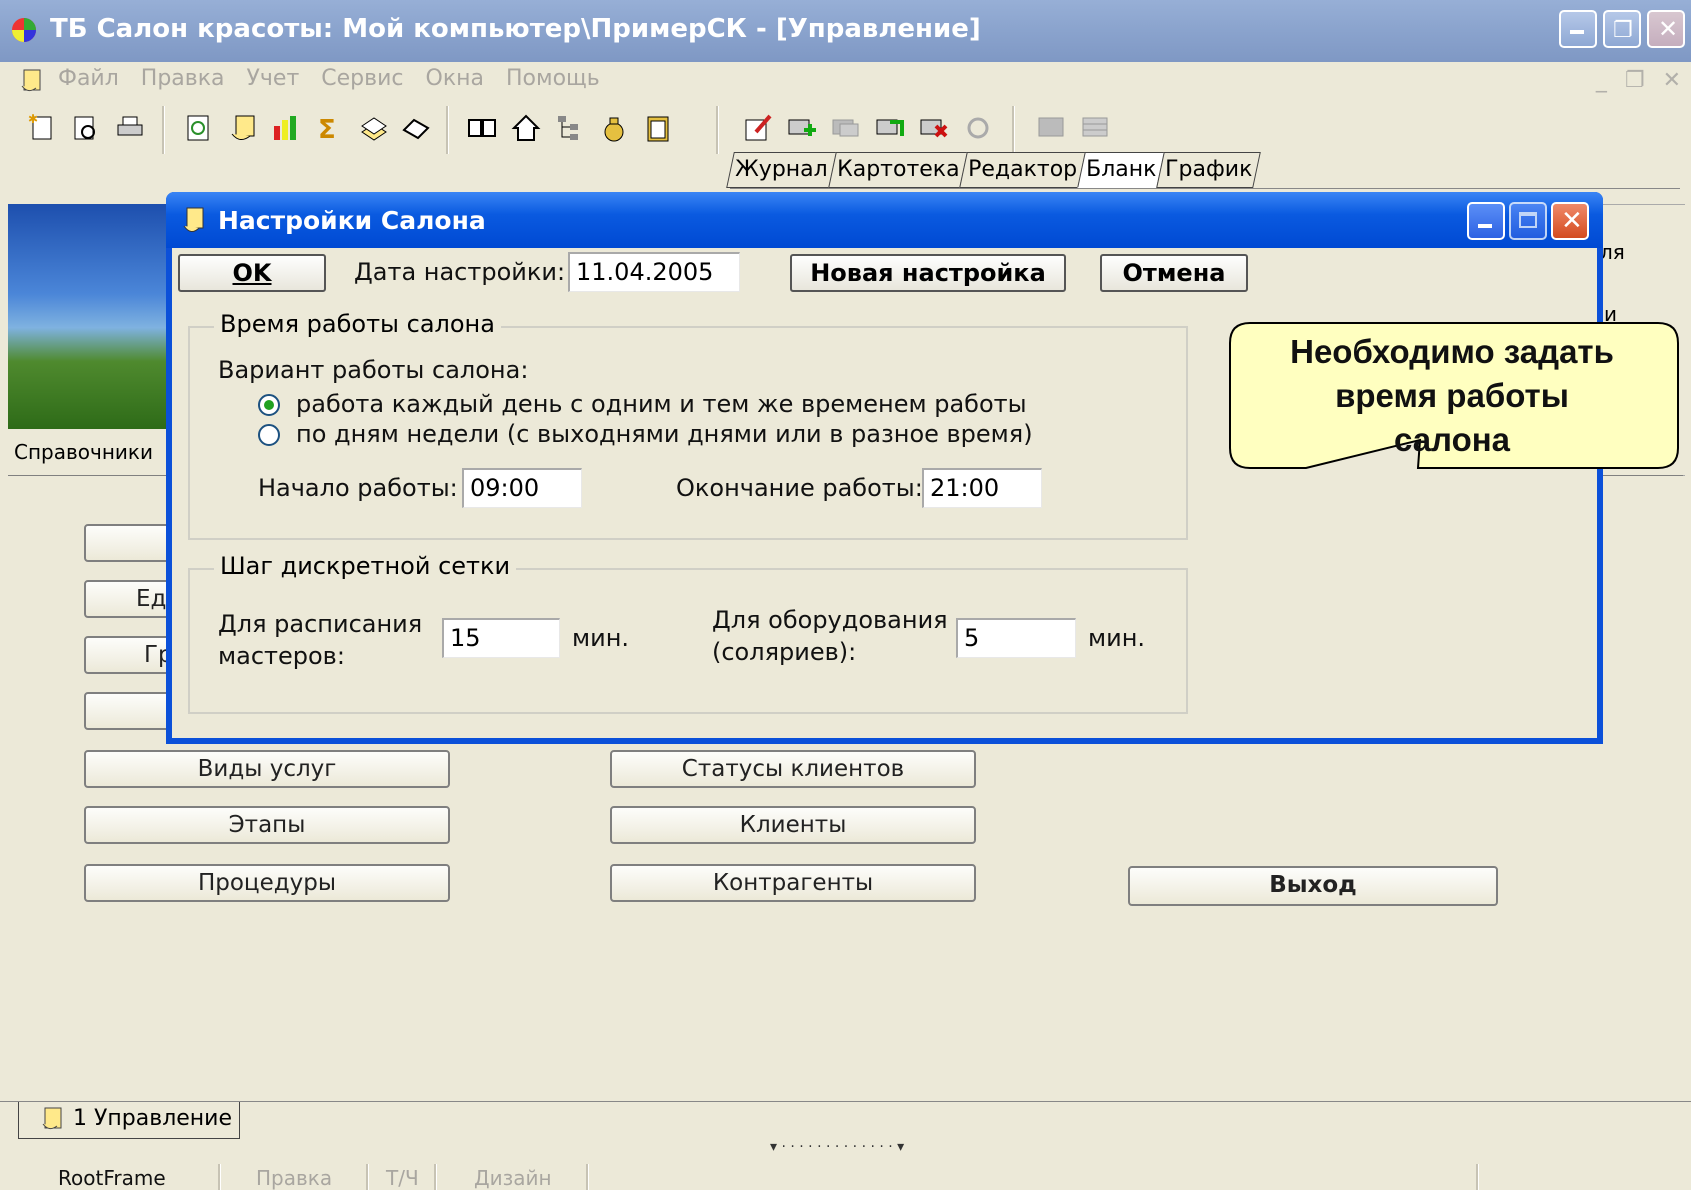  What do you see at coordinates (1052, 128) in the screenshot?
I see `record-list-icon` at bounding box center [1052, 128].